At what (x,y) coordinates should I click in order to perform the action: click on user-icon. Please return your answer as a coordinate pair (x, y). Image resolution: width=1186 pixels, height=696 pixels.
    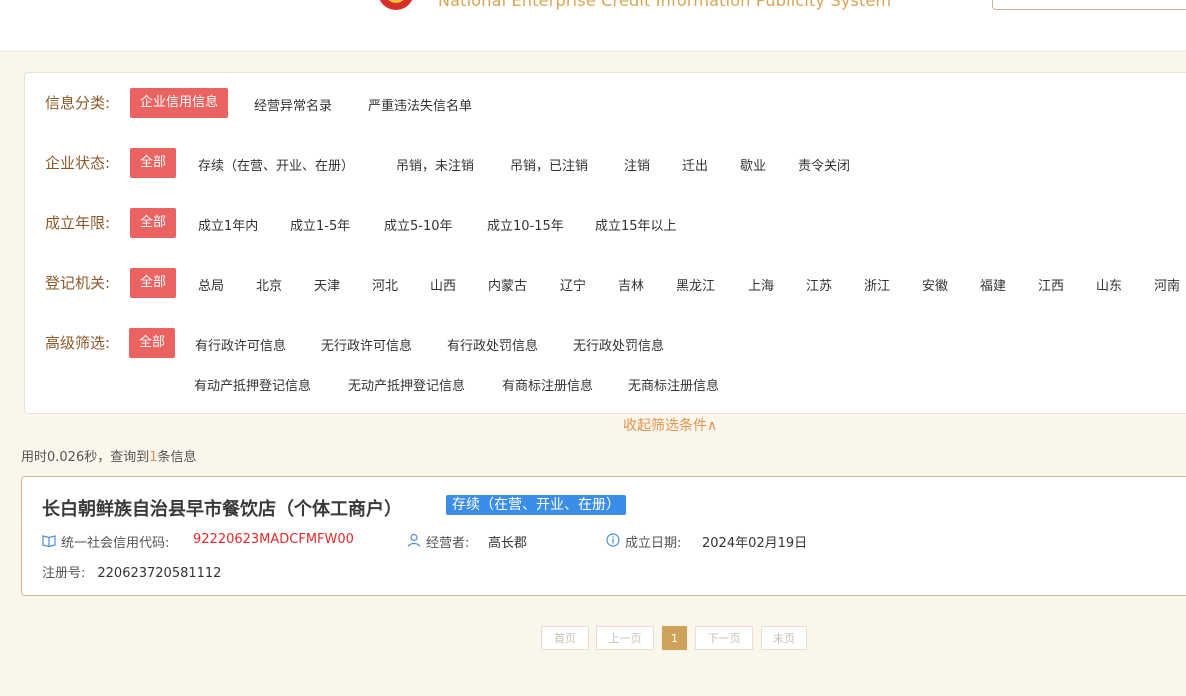
    Looking at the image, I should click on (414, 540).